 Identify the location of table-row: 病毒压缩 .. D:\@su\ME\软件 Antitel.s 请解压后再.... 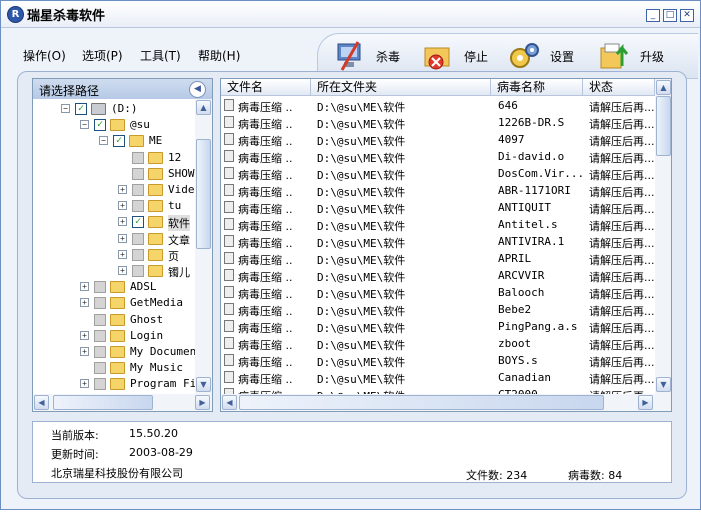
(438, 224).